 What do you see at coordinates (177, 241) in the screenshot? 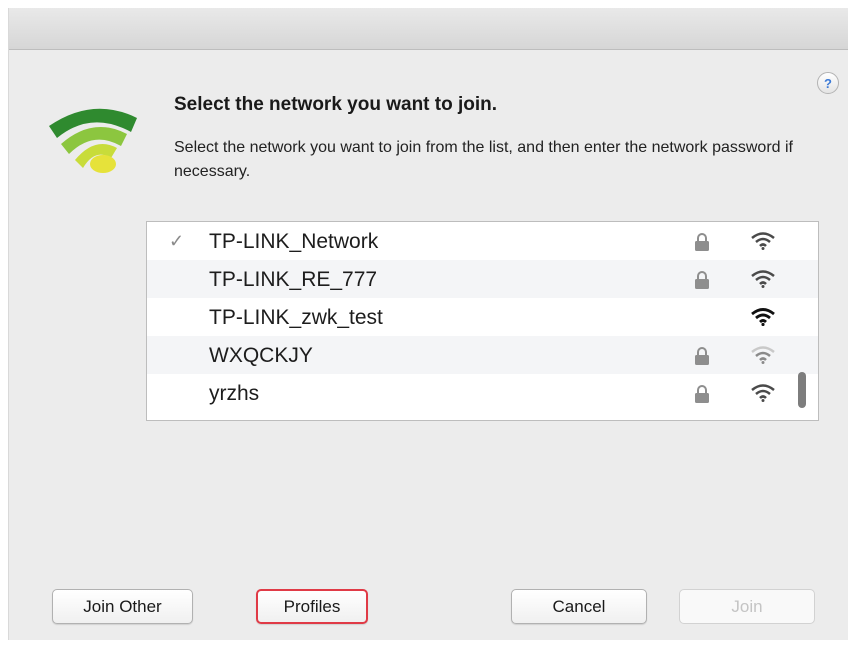
I see `checkmark-icon: ✓` at bounding box center [177, 241].